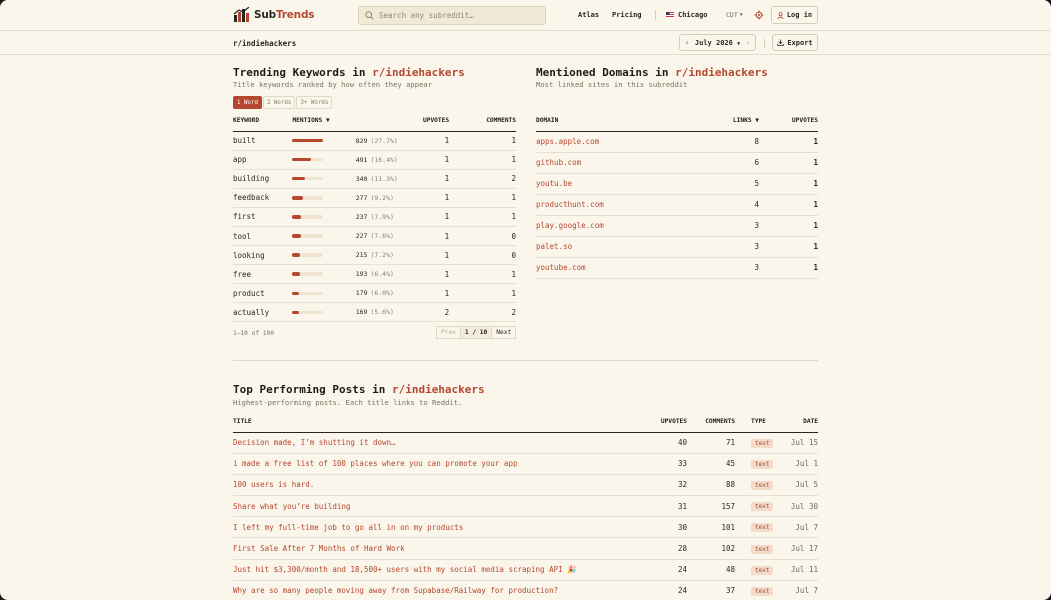 The image size is (1051, 600). Describe the element at coordinates (693, 15) in the screenshot. I see `city-selector: Chicago` at that location.